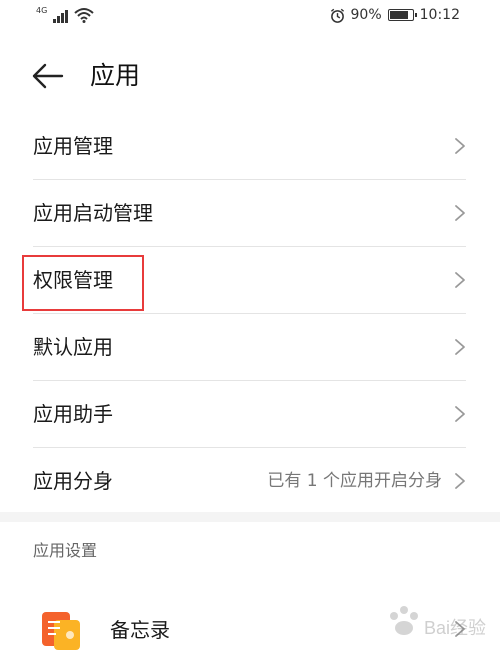  I want to click on wifi-icon, so click(84, 15).